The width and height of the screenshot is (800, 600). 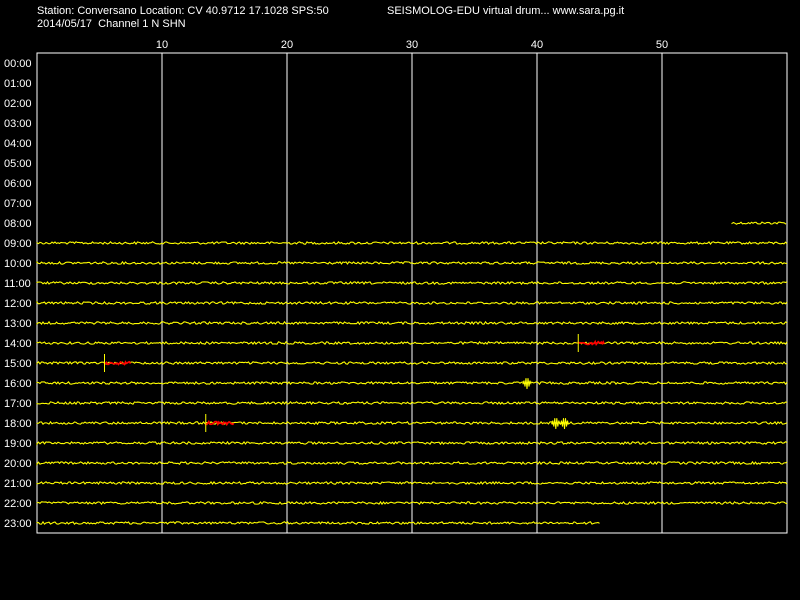 I want to click on hour-label: 14:00, so click(x=18, y=344).